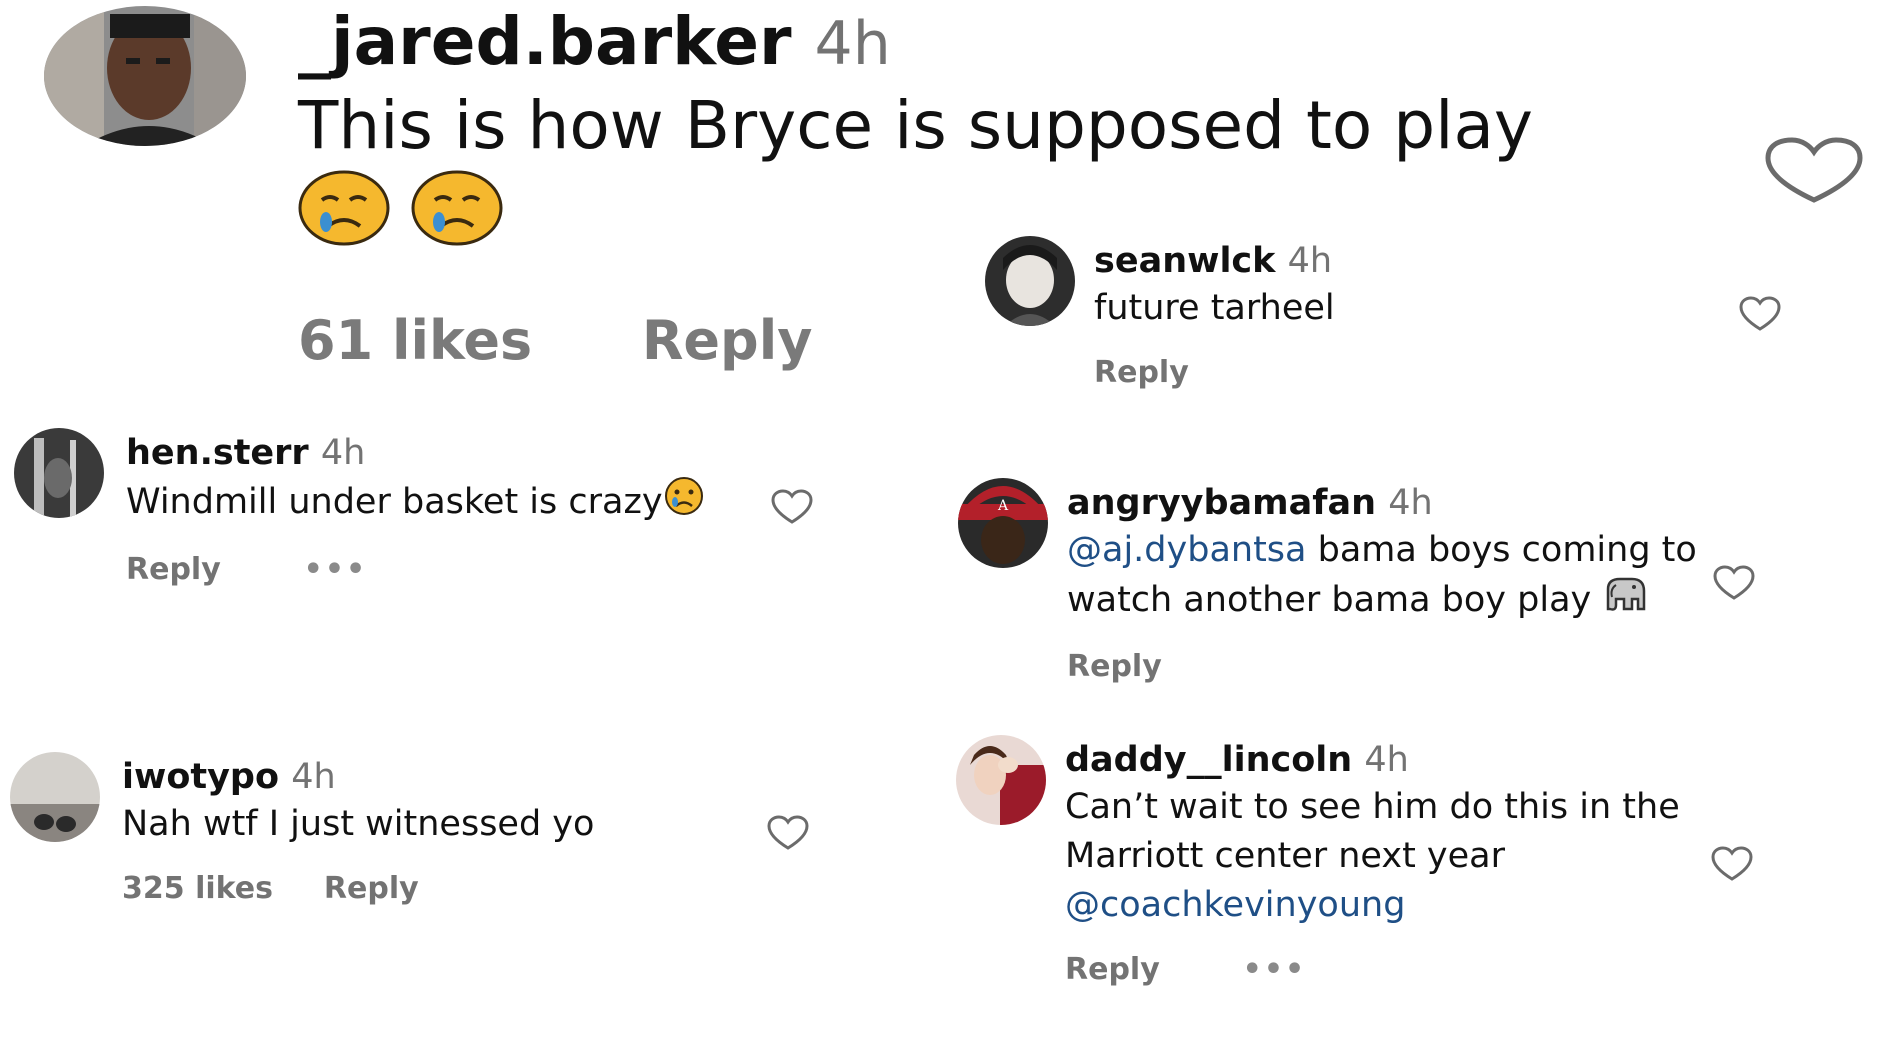  Describe the element at coordinates (1625, 601) in the screenshot. I see `elephant-emoji` at that location.